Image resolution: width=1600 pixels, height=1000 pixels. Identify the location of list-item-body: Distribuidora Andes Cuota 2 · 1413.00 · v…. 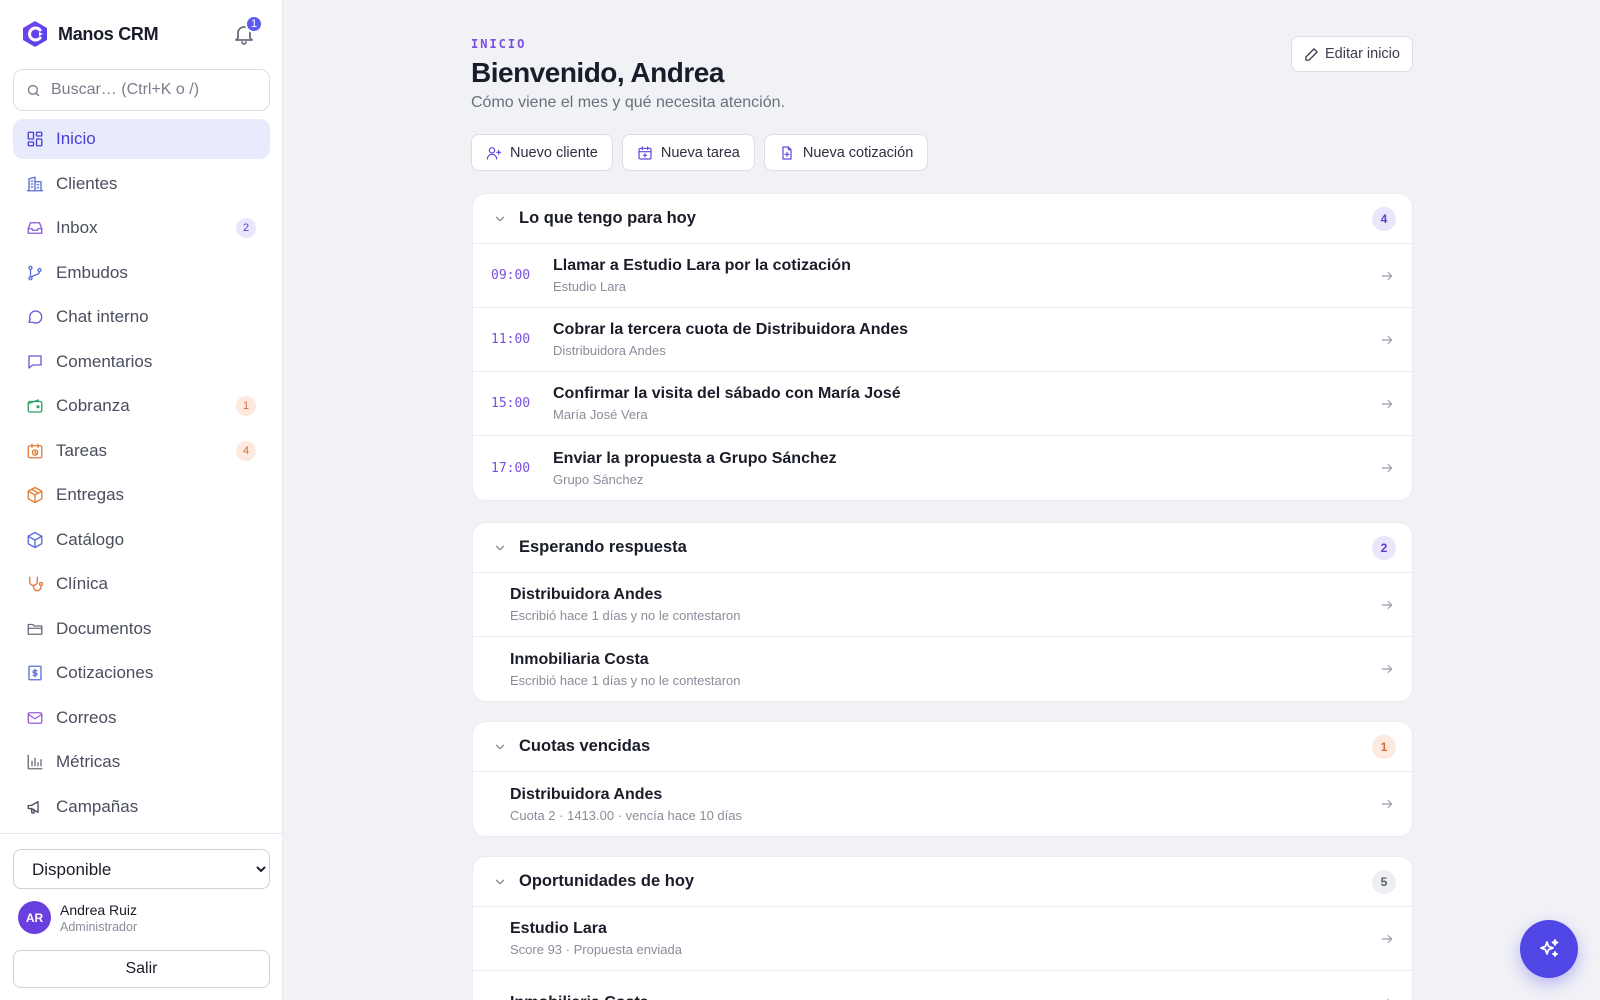
(607, 804).